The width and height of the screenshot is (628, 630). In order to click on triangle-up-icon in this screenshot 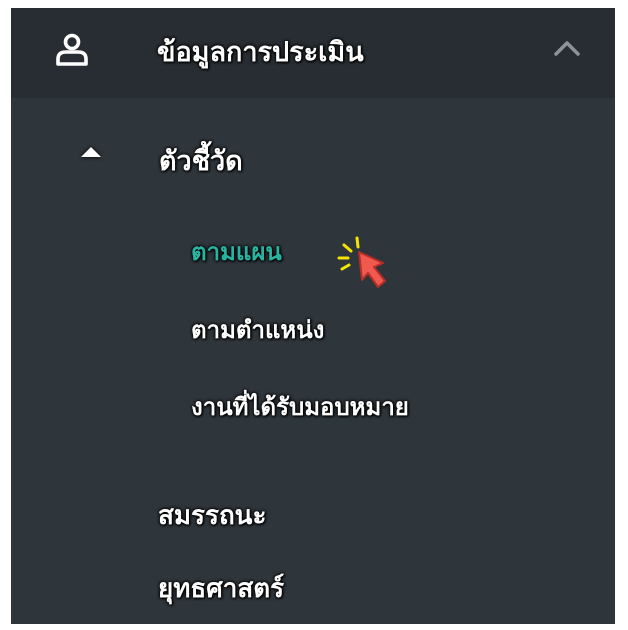, I will do `click(91, 152)`.